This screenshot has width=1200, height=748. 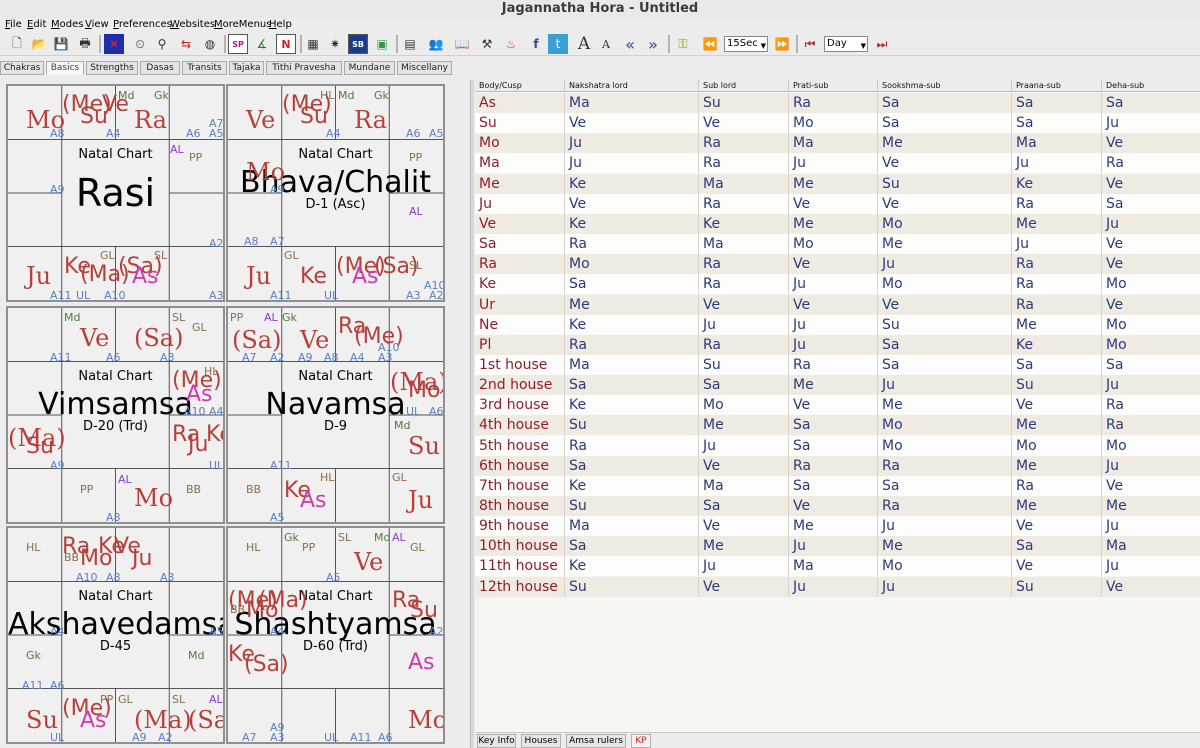 I want to click on twitter-icon: t, so click(x=558, y=44).